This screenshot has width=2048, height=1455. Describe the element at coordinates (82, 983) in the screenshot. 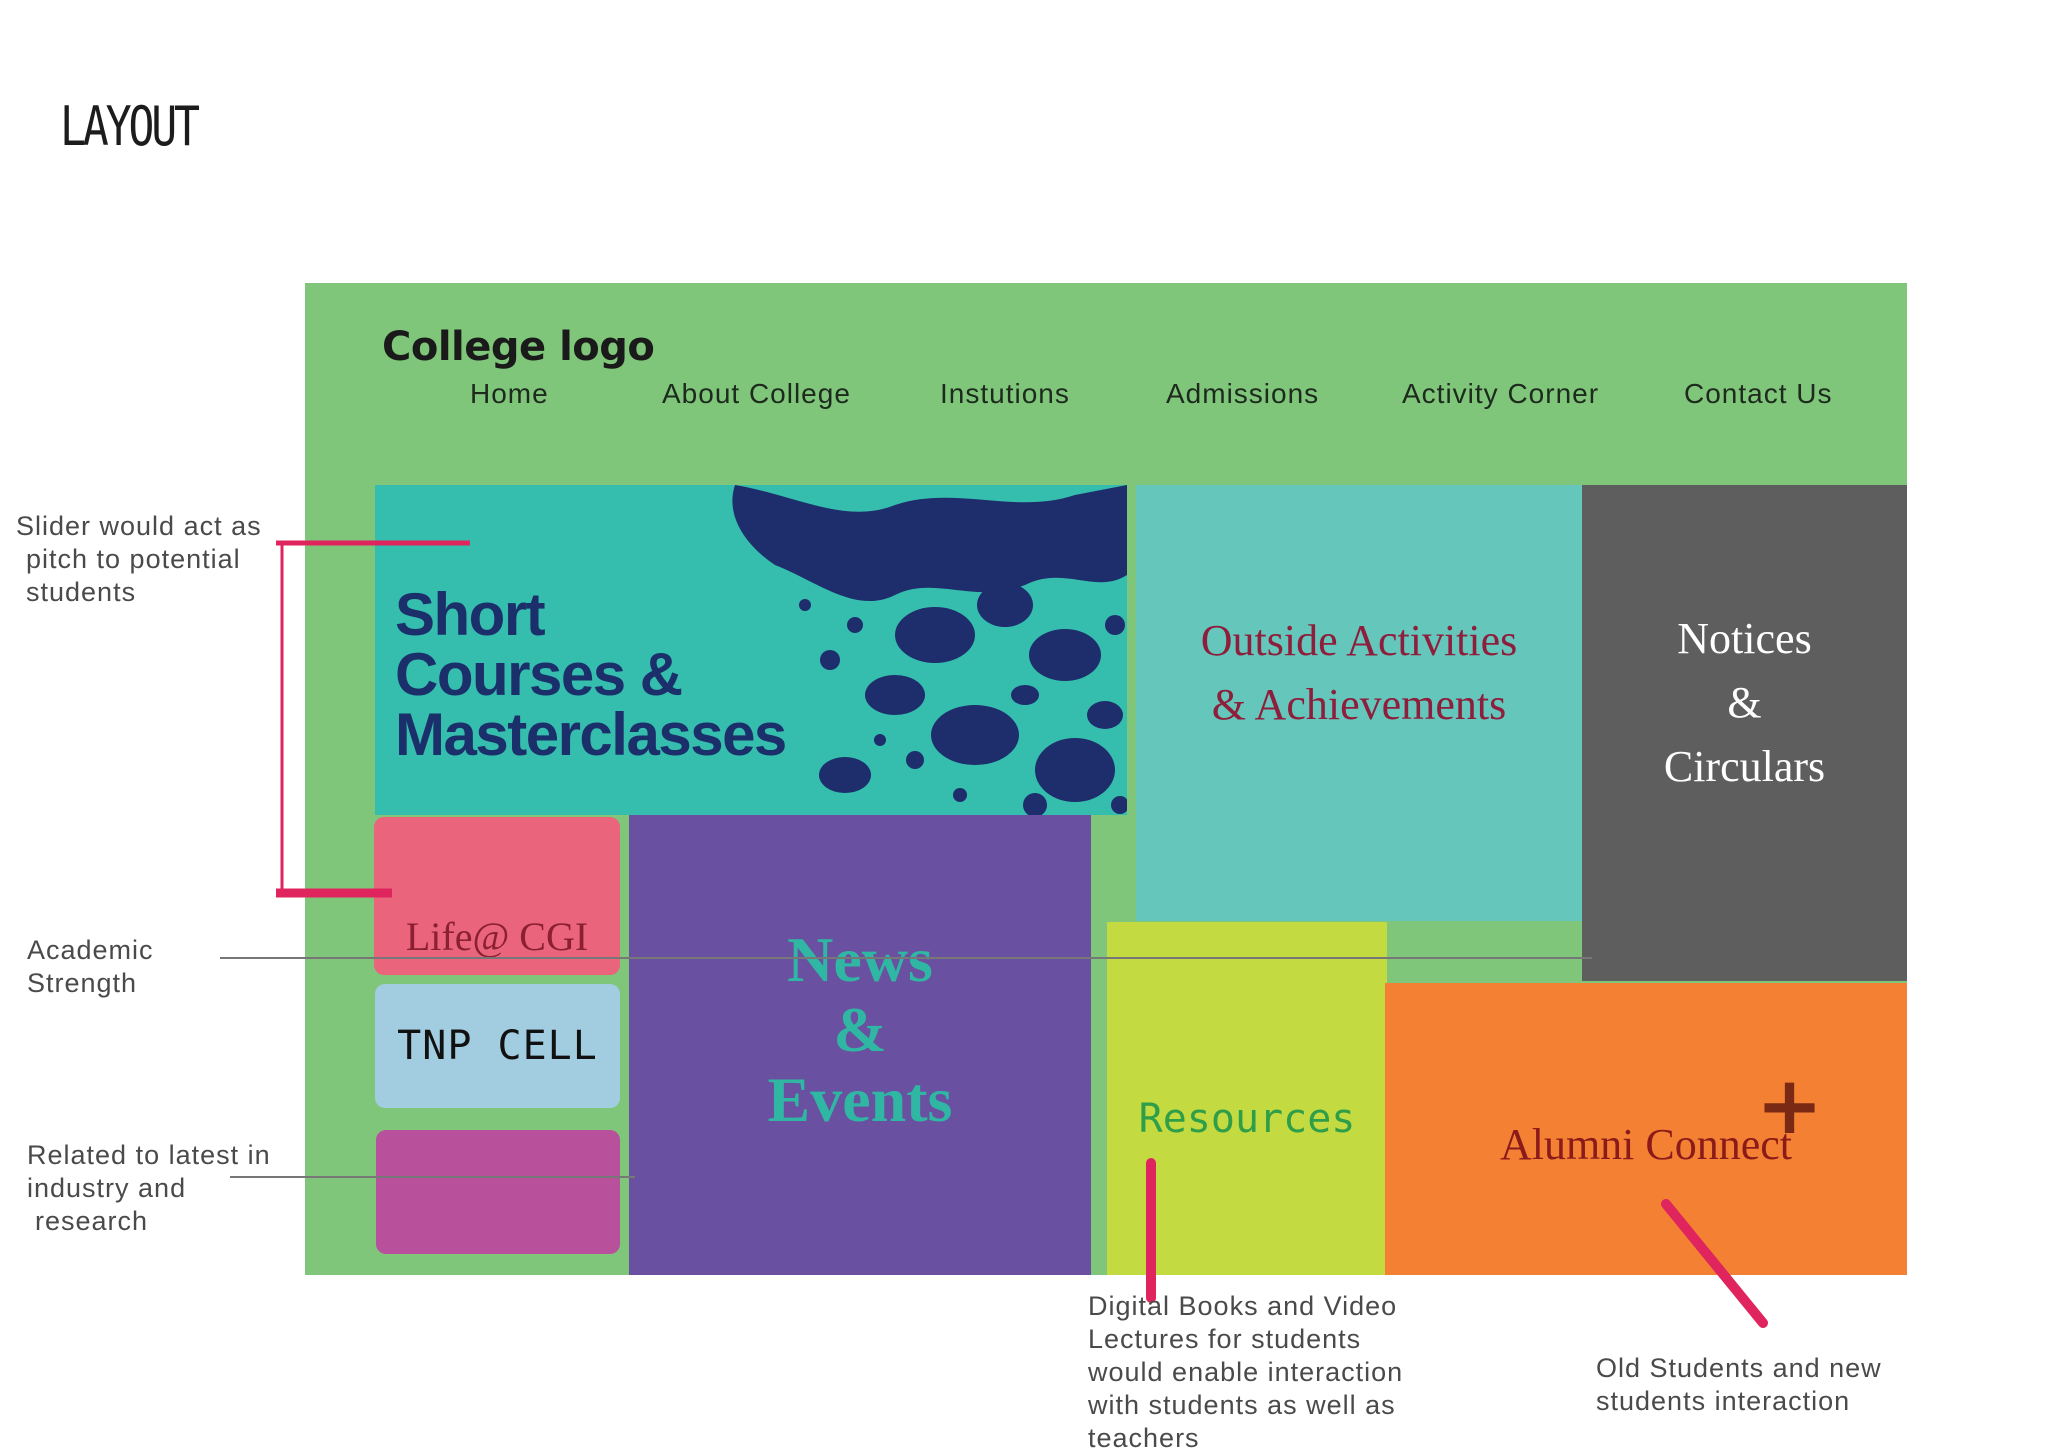

I see `annotation-line: Strength` at that location.